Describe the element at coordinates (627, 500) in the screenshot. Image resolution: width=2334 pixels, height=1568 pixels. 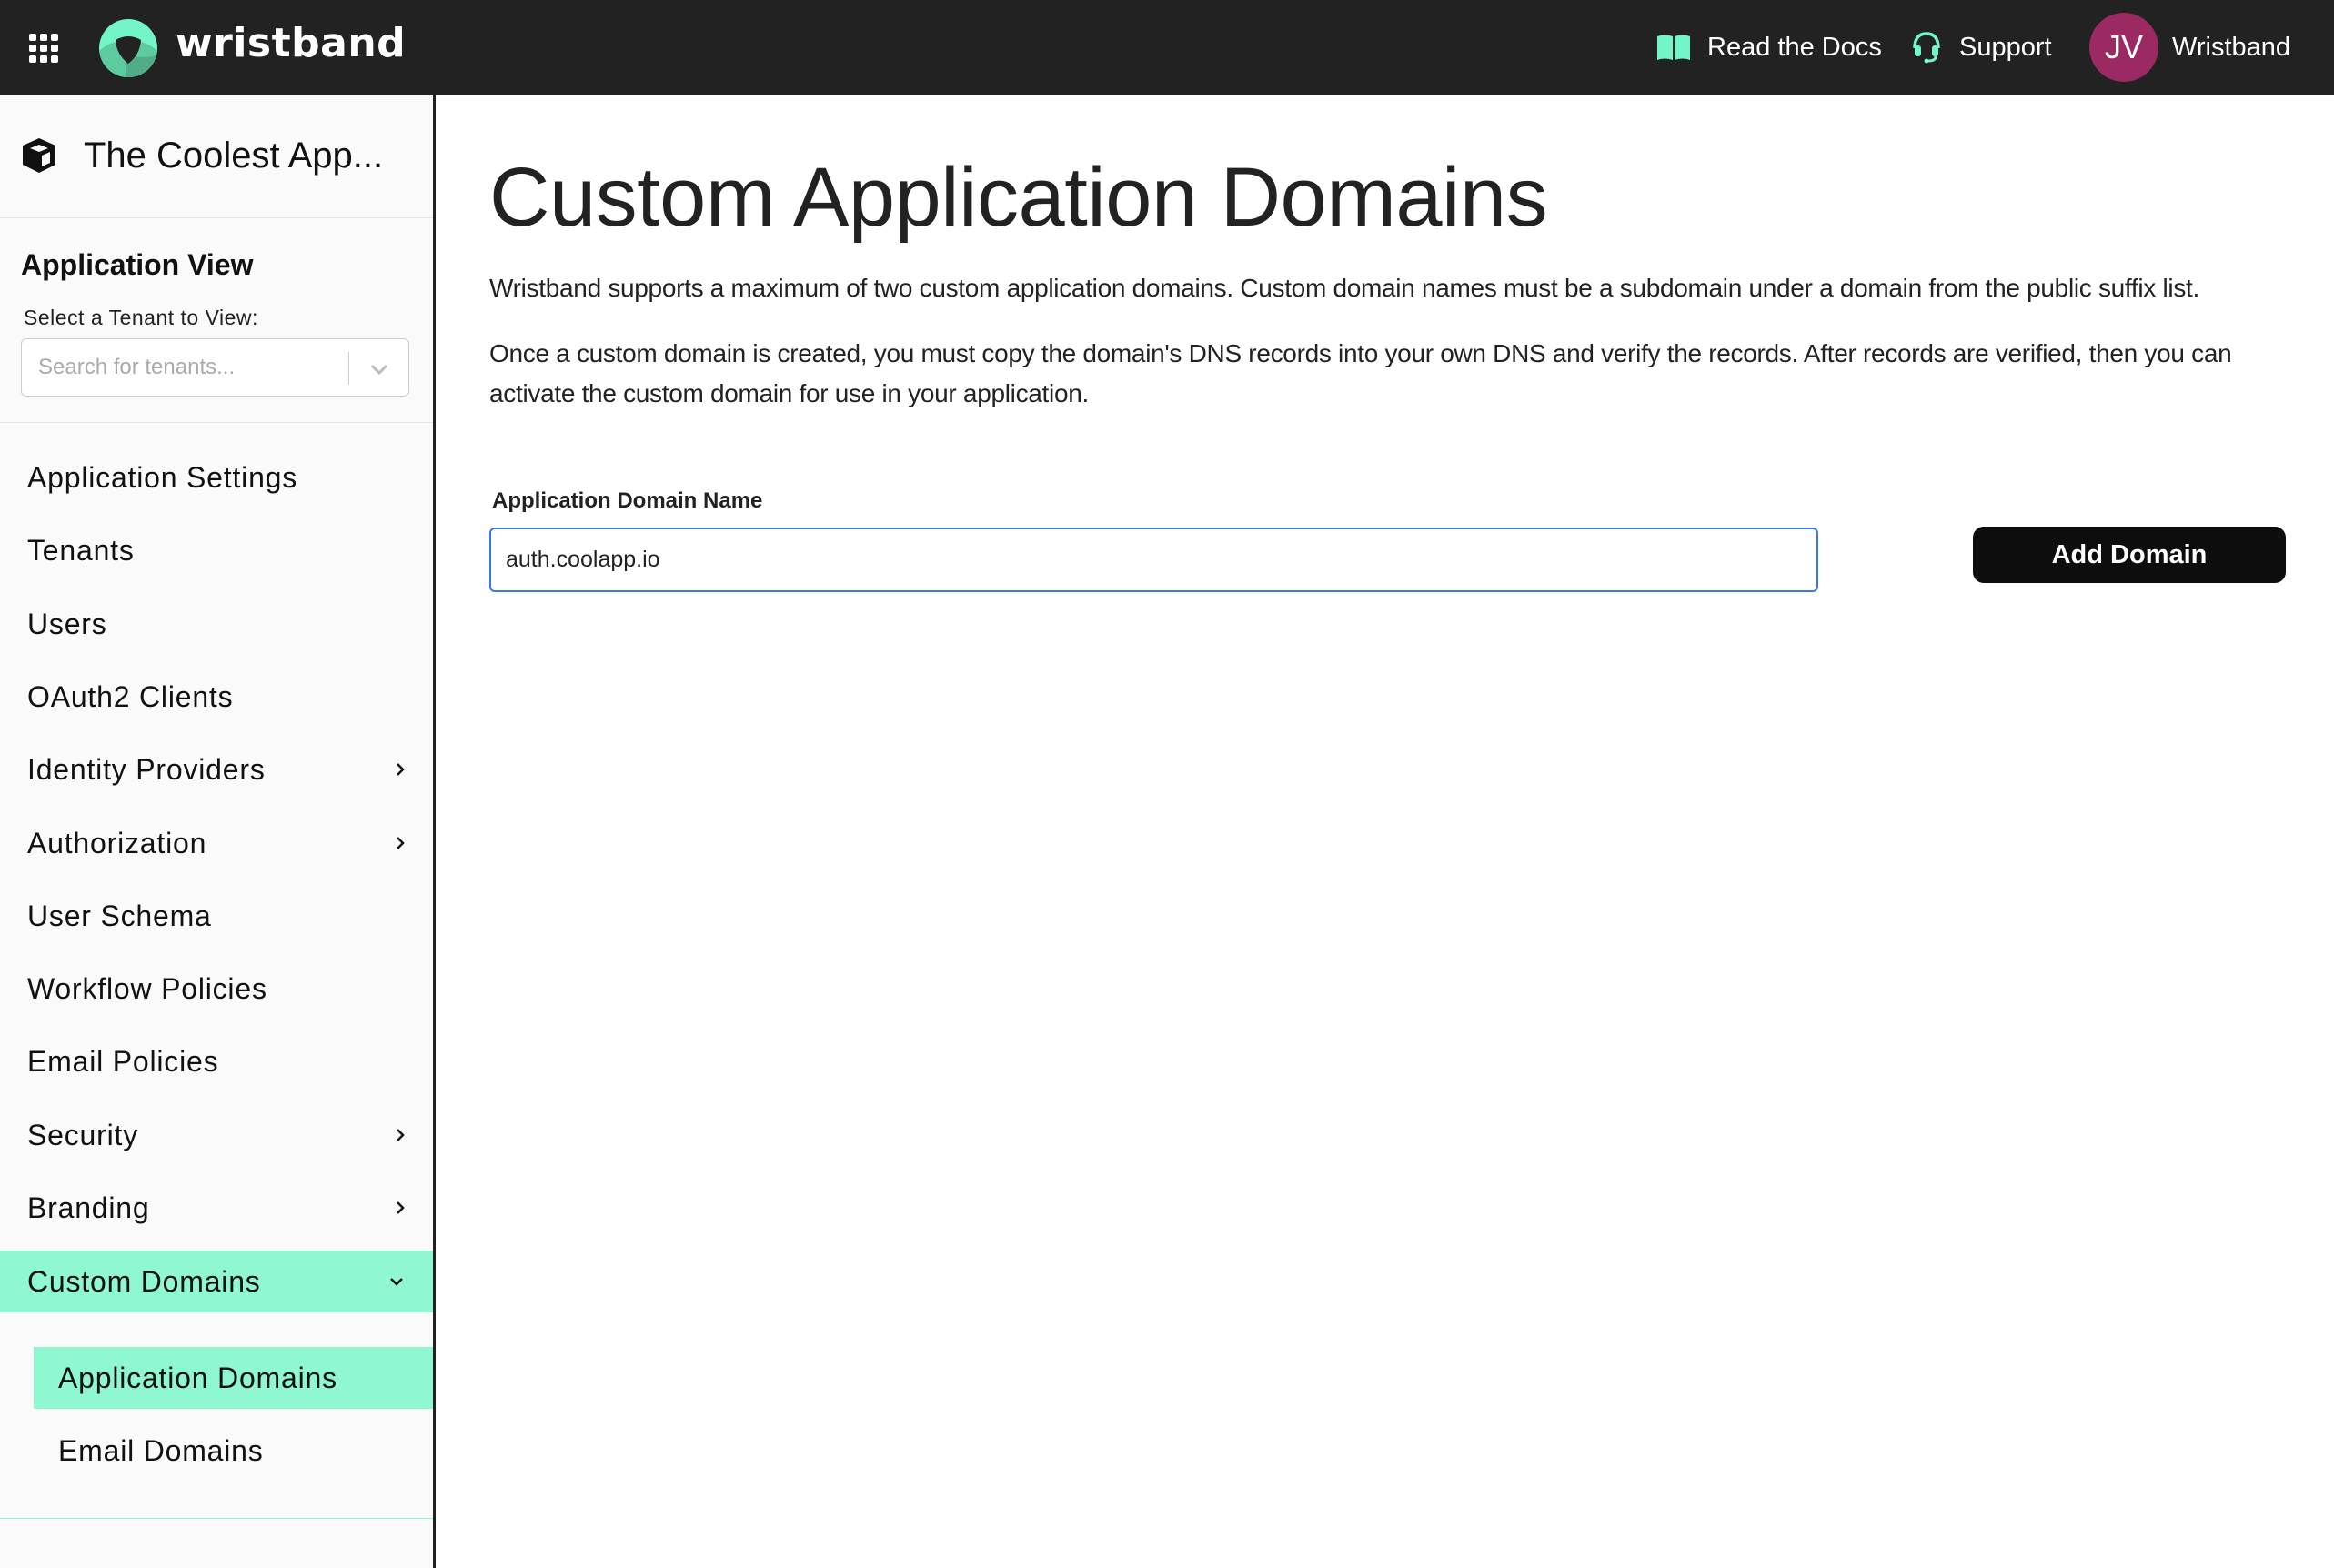
I see `domain-name-label: Application Domain Name` at that location.